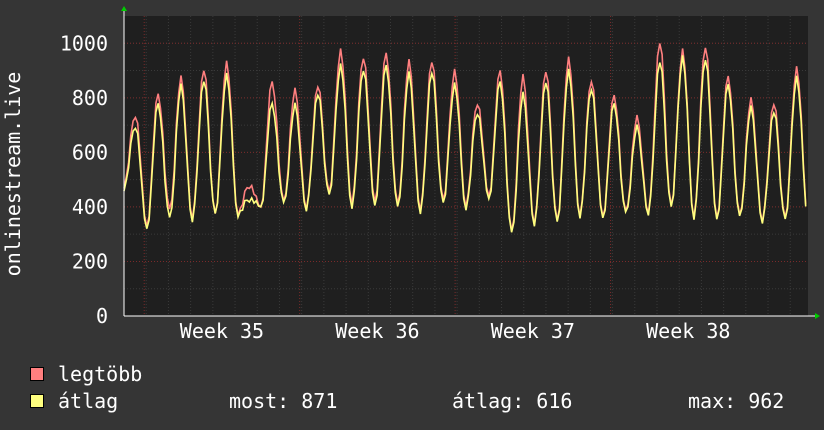 The height and width of the screenshot is (430, 824). What do you see at coordinates (84, 43) in the screenshot?
I see `y-tick-label: 1000` at bounding box center [84, 43].